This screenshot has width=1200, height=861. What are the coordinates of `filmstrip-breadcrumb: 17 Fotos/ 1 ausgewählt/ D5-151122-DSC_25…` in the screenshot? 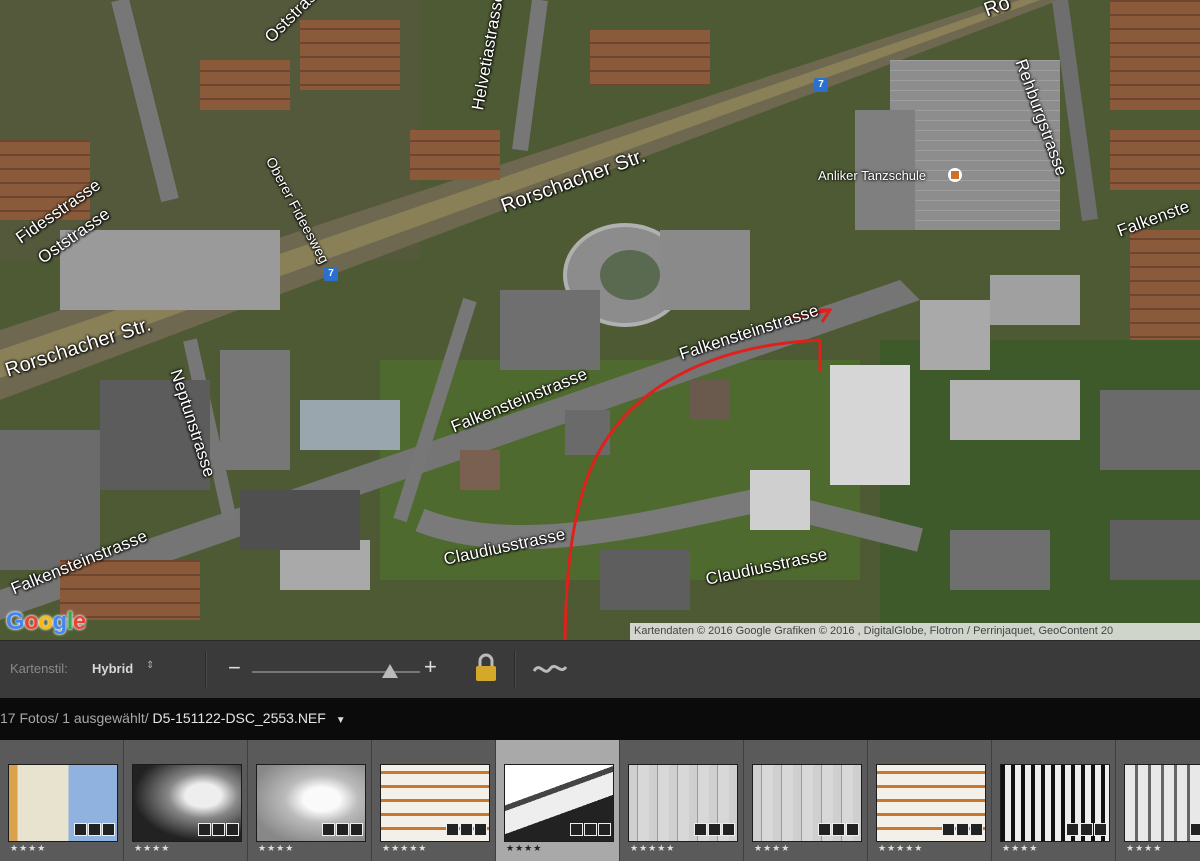 It's located at (173, 718).